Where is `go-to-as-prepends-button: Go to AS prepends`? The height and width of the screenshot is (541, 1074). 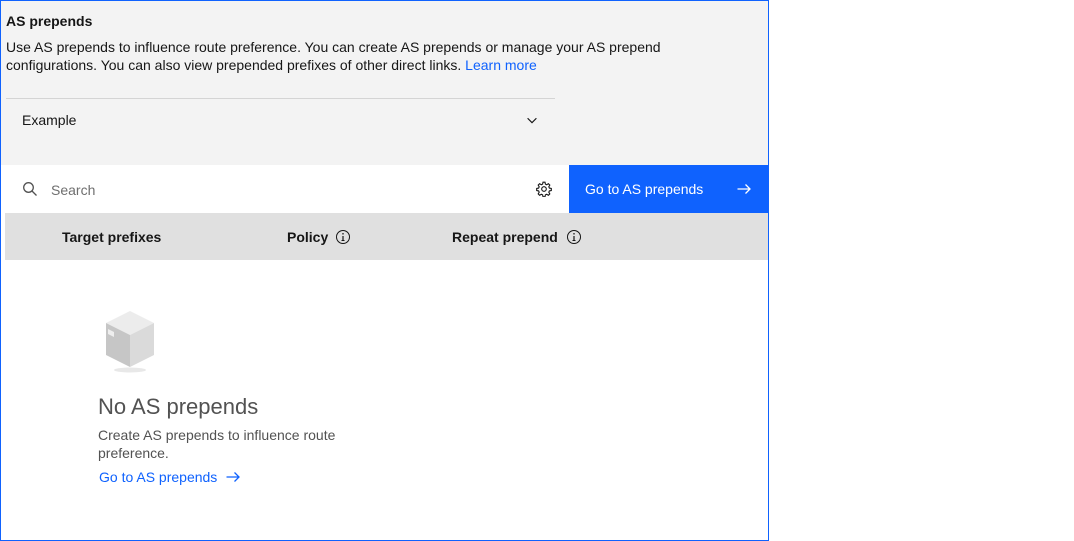
go-to-as-prepends-button: Go to AS prepends is located at coordinates (668, 189).